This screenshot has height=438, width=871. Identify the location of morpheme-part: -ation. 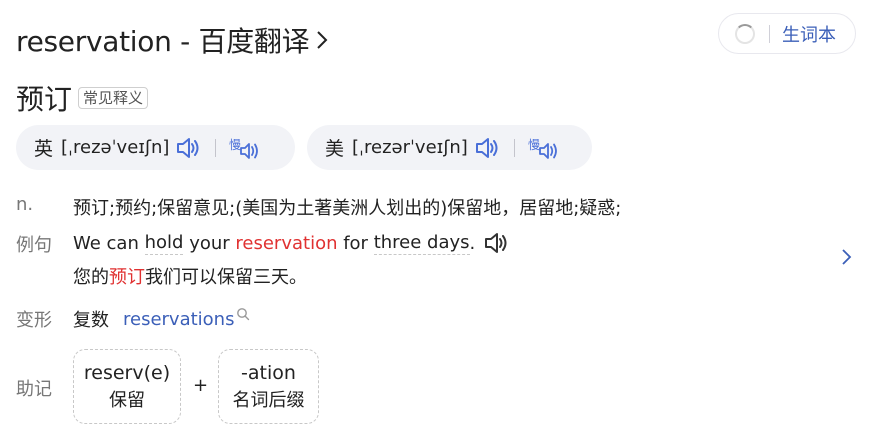
(268, 372).